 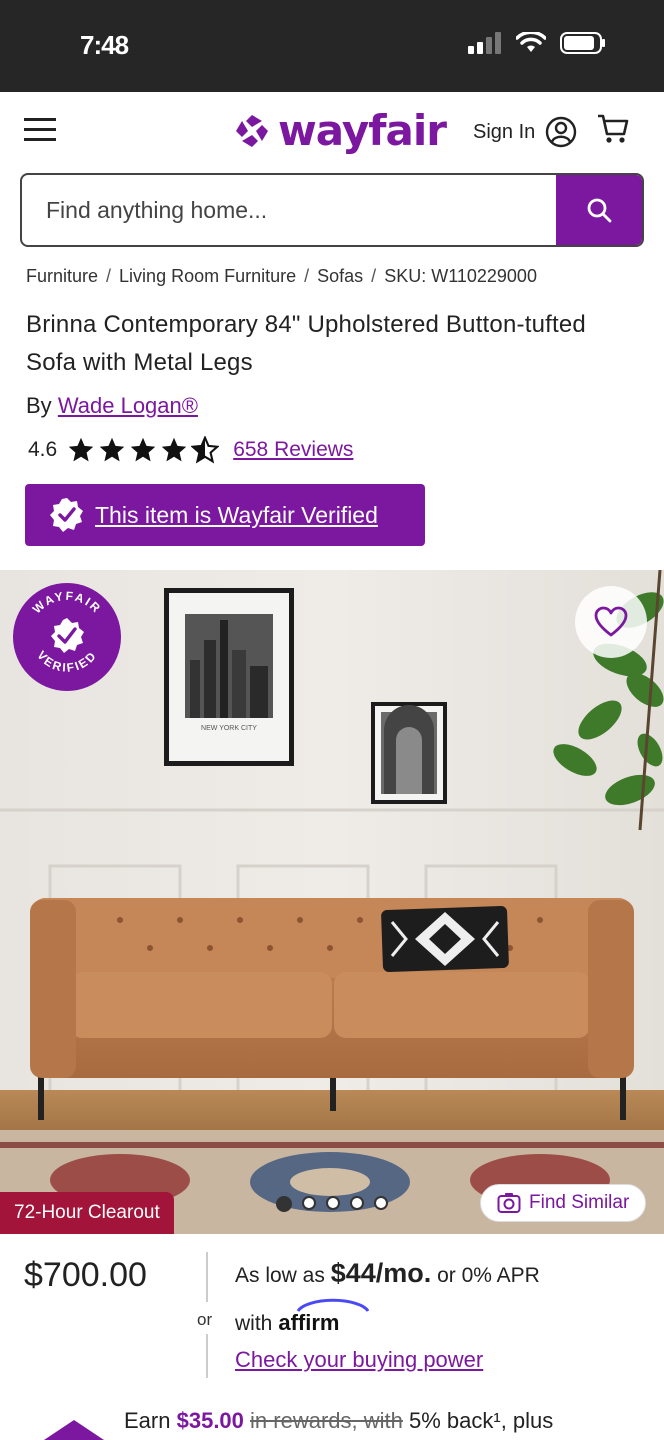 I want to click on breadcrumb-furniture: Furniture, so click(x=62, y=276).